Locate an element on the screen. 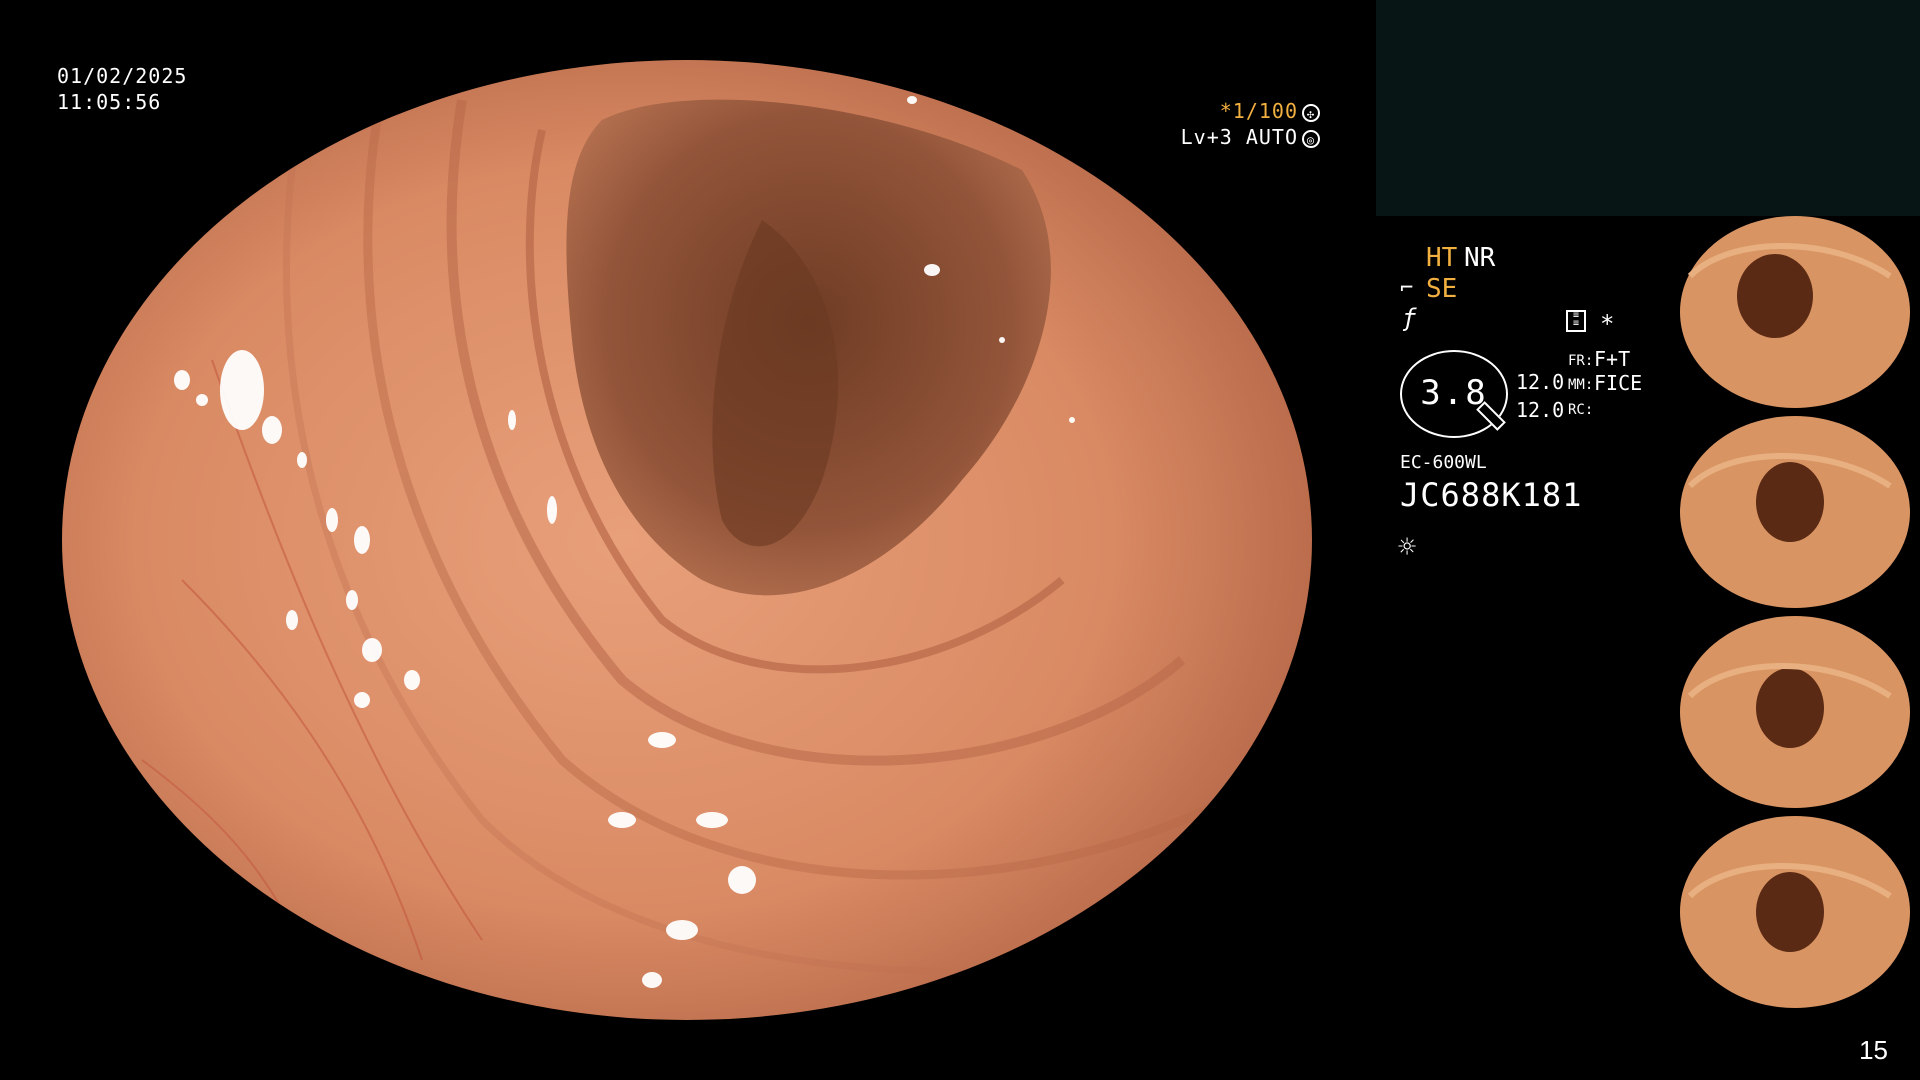  mode-ht: HT is located at coordinates (1442, 258).